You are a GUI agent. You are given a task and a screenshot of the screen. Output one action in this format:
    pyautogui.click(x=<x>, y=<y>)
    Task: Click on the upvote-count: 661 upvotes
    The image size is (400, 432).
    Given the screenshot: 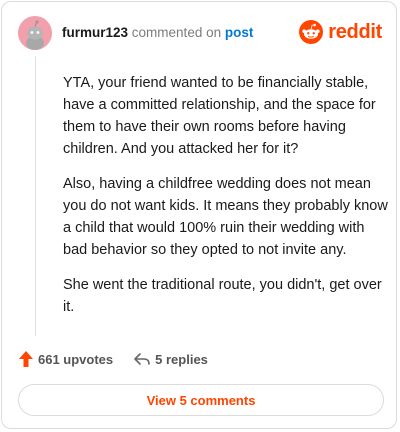 What is the action you would take?
    pyautogui.click(x=76, y=359)
    